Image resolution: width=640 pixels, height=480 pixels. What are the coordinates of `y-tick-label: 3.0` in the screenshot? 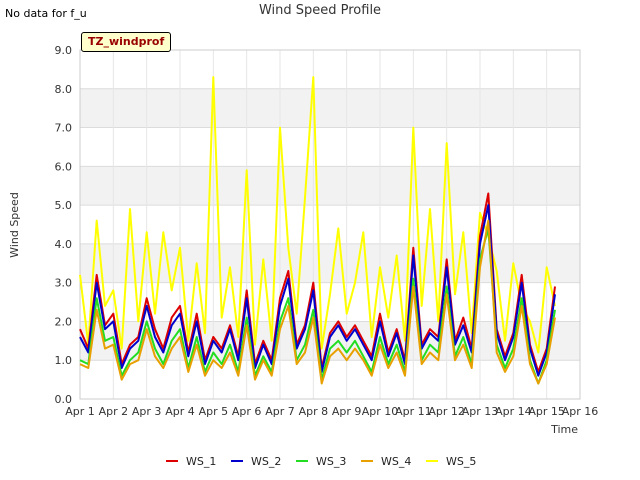 It's located at (64, 283).